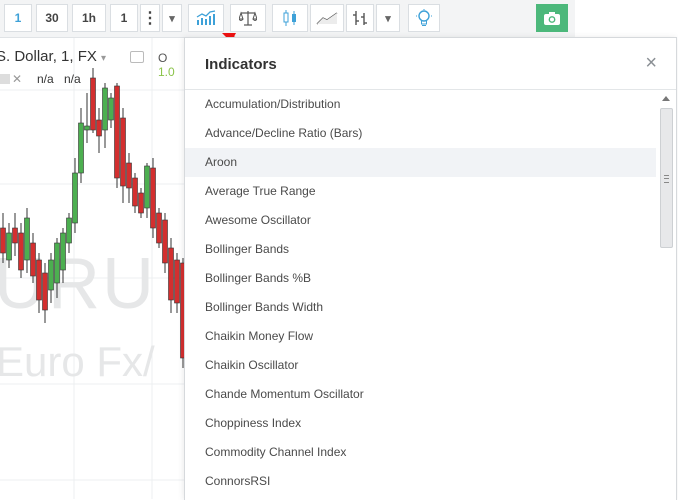  I want to click on indicator-item-aroon: Aroon, so click(420, 162).